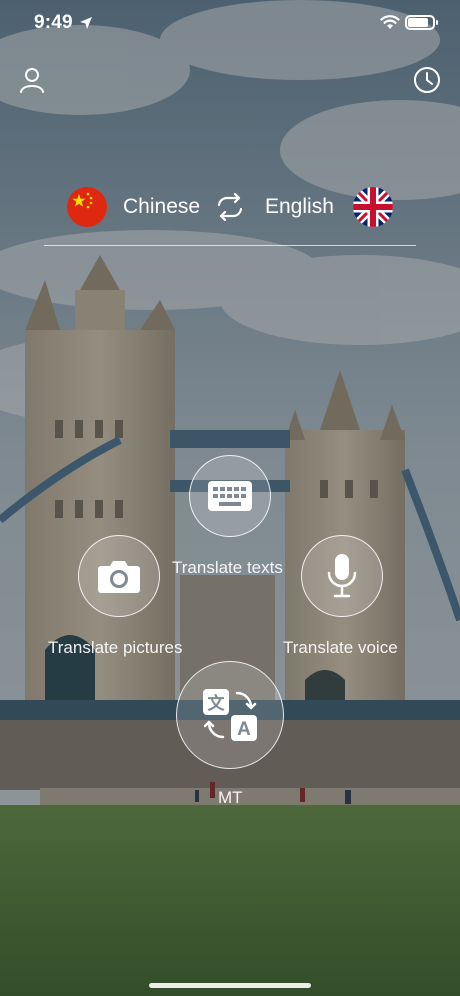 The image size is (460, 996). What do you see at coordinates (230, 797) in the screenshot?
I see `machine-translation-label: MT` at bounding box center [230, 797].